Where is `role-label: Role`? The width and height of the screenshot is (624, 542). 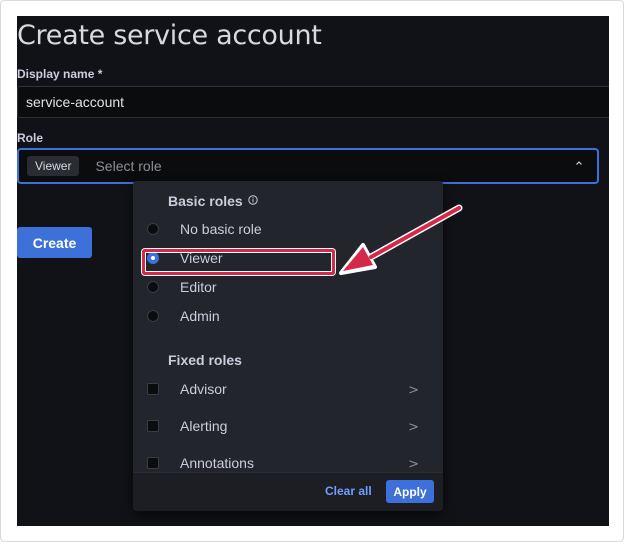
role-label: Role is located at coordinates (30, 138).